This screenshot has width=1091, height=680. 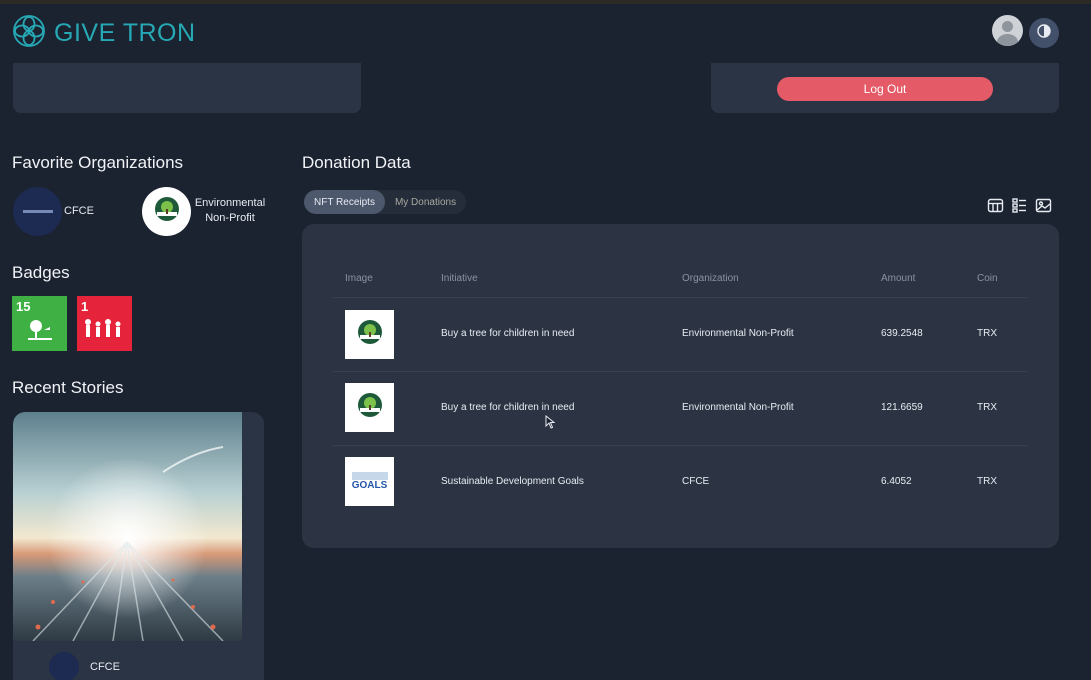 I want to click on row-thumbnail: GOALS, so click(x=369, y=481).